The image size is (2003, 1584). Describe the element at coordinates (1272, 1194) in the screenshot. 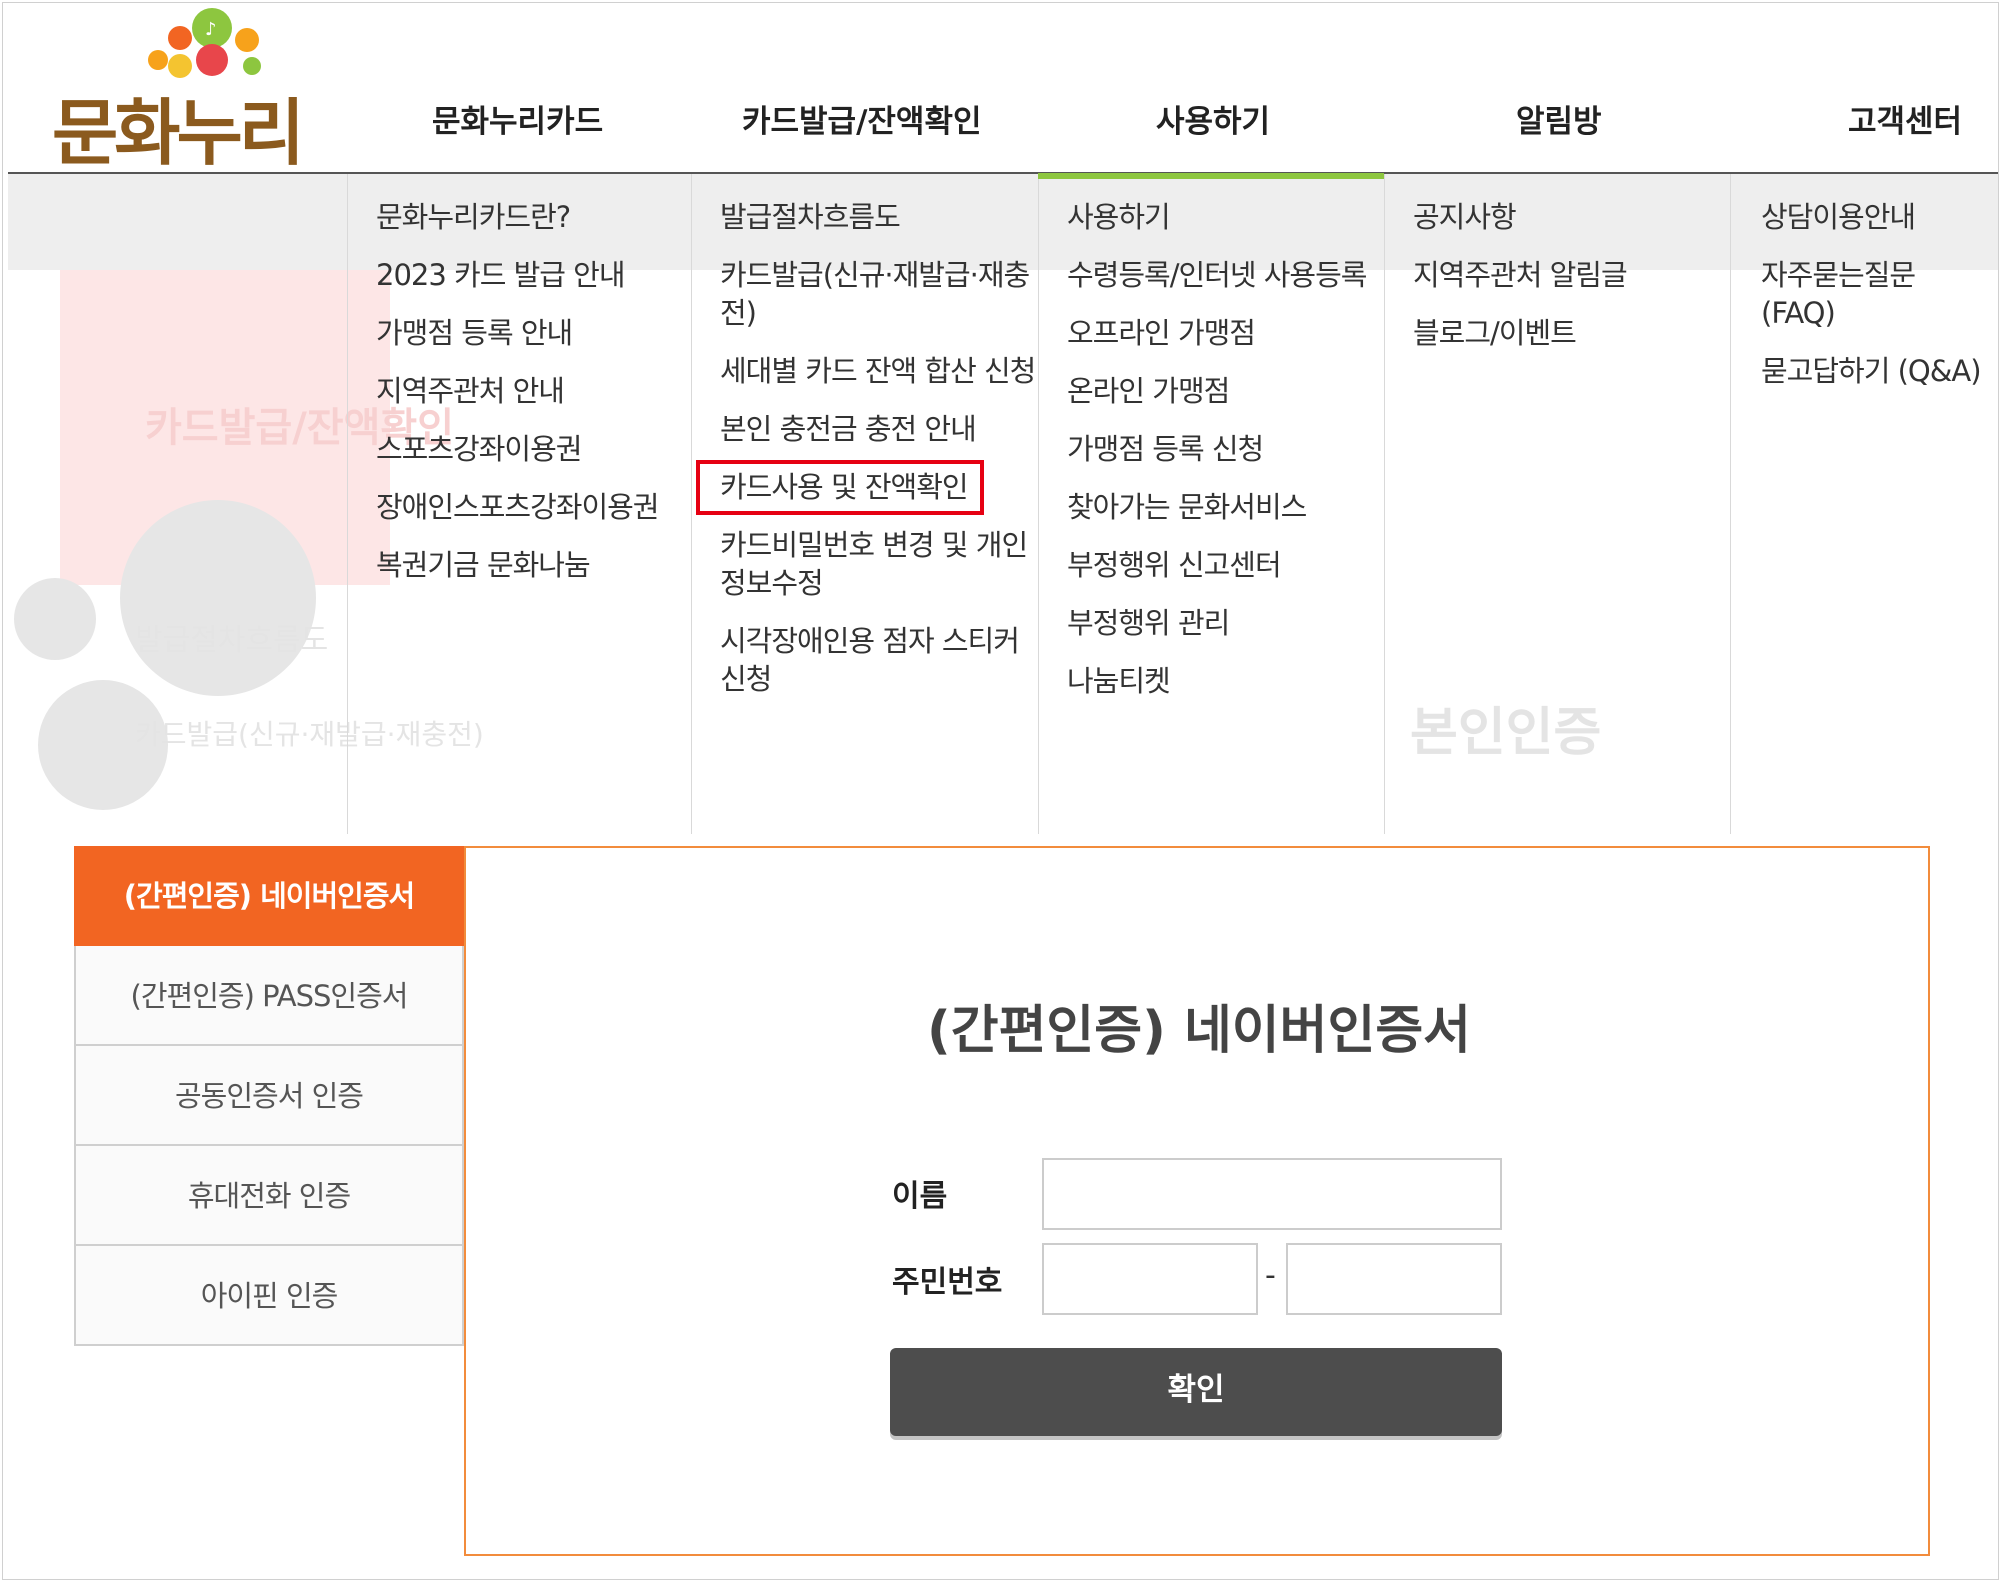

I see `name-input` at that location.